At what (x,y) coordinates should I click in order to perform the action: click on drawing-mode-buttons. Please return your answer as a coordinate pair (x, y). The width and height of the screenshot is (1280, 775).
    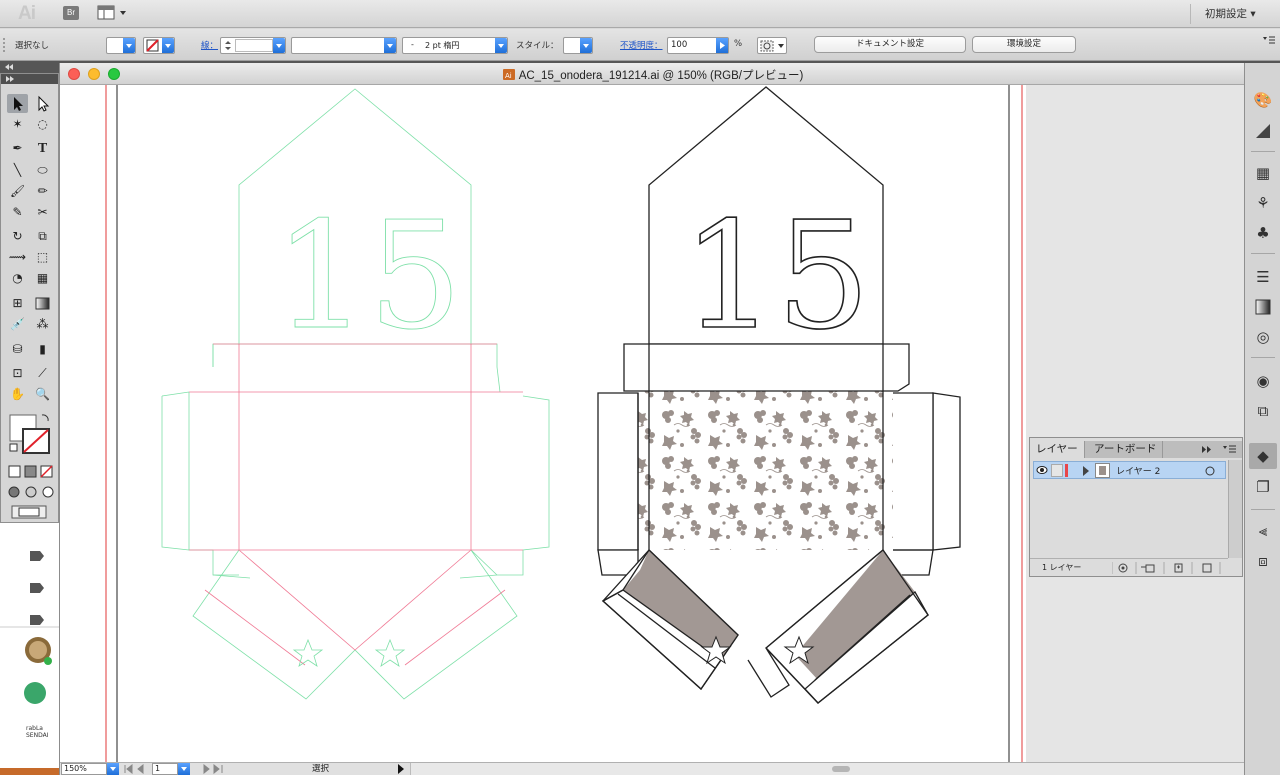
    Looking at the image, I should click on (31, 492).